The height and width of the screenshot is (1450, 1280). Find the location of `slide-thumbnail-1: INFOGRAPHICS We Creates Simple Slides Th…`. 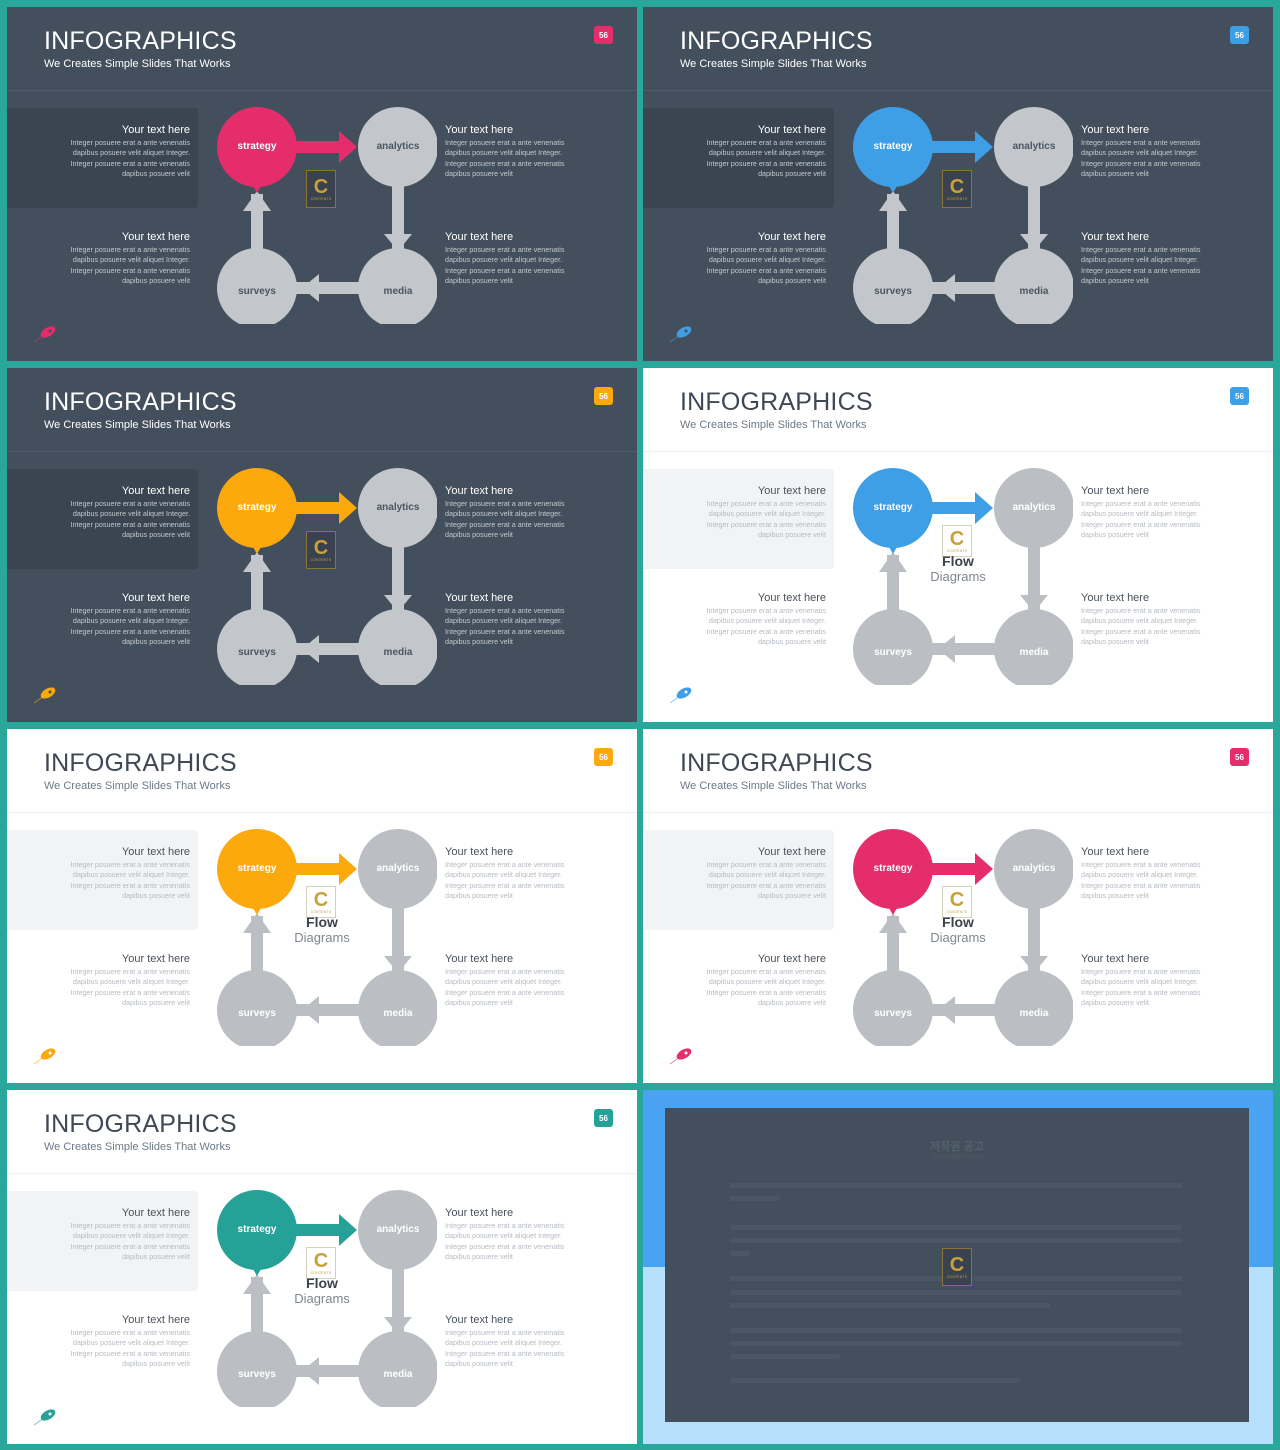

slide-thumbnail-1: INFOGRAPHICS We Creates Simple Slides Th… is located at coordinates (322, 184).